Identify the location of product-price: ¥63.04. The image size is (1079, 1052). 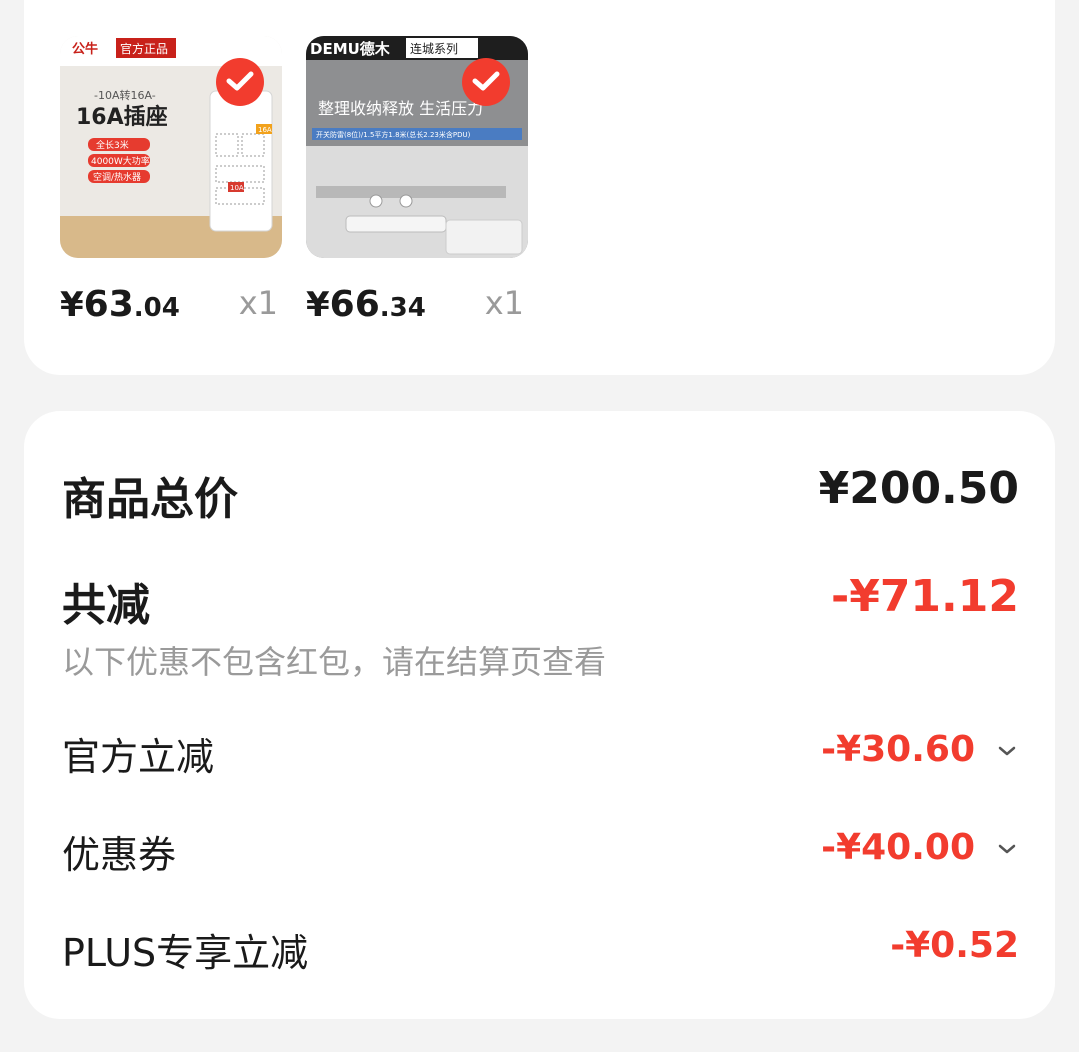
(120, 304).